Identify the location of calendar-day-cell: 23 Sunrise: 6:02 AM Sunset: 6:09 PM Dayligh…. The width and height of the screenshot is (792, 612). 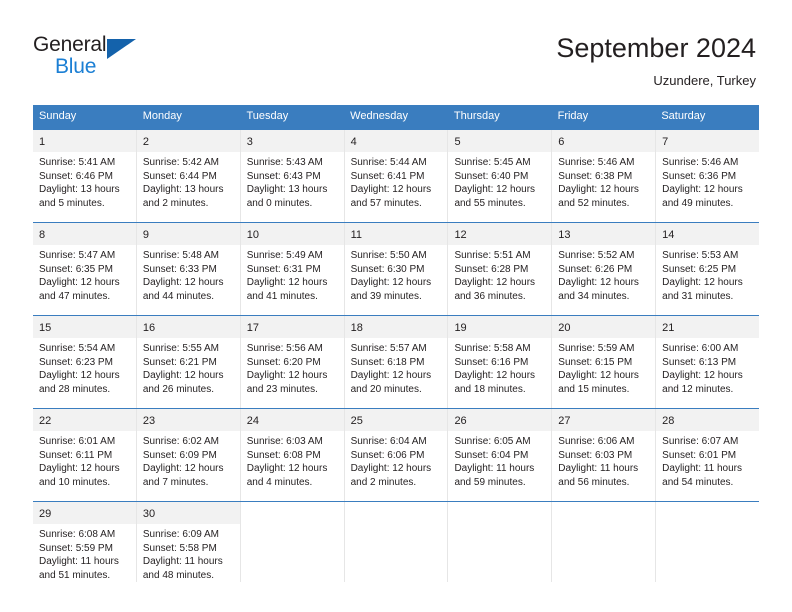
(188, 455).